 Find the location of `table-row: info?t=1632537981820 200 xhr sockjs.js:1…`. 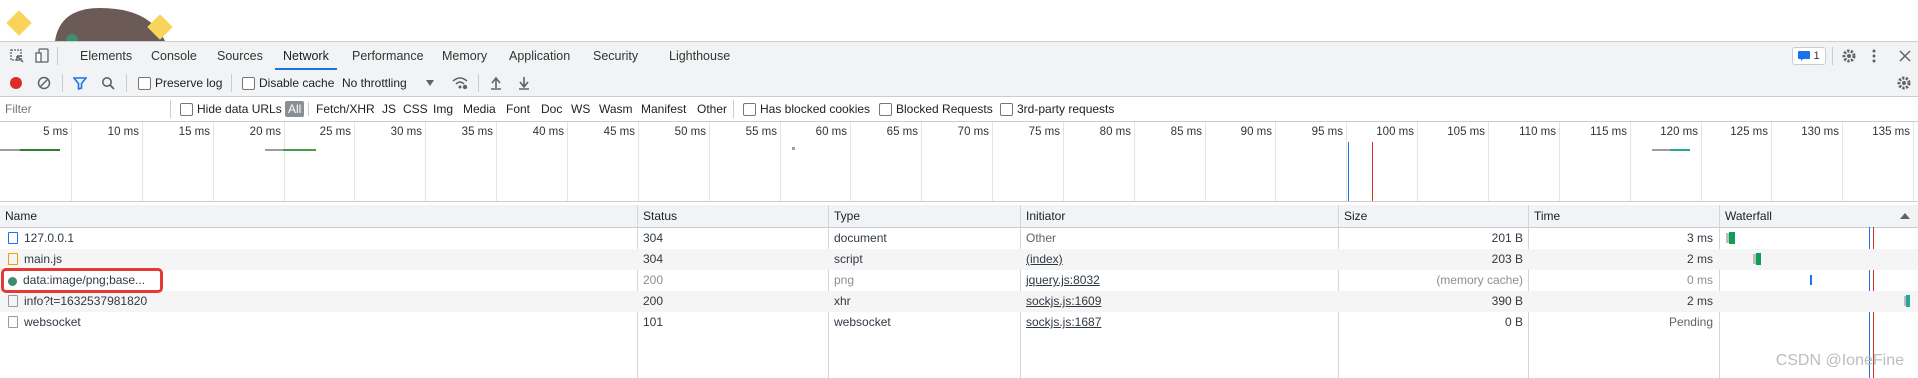

table-row: info?t=1632537981820 200 xhr sockjs.js:1… is located at coordinates (959, 301).